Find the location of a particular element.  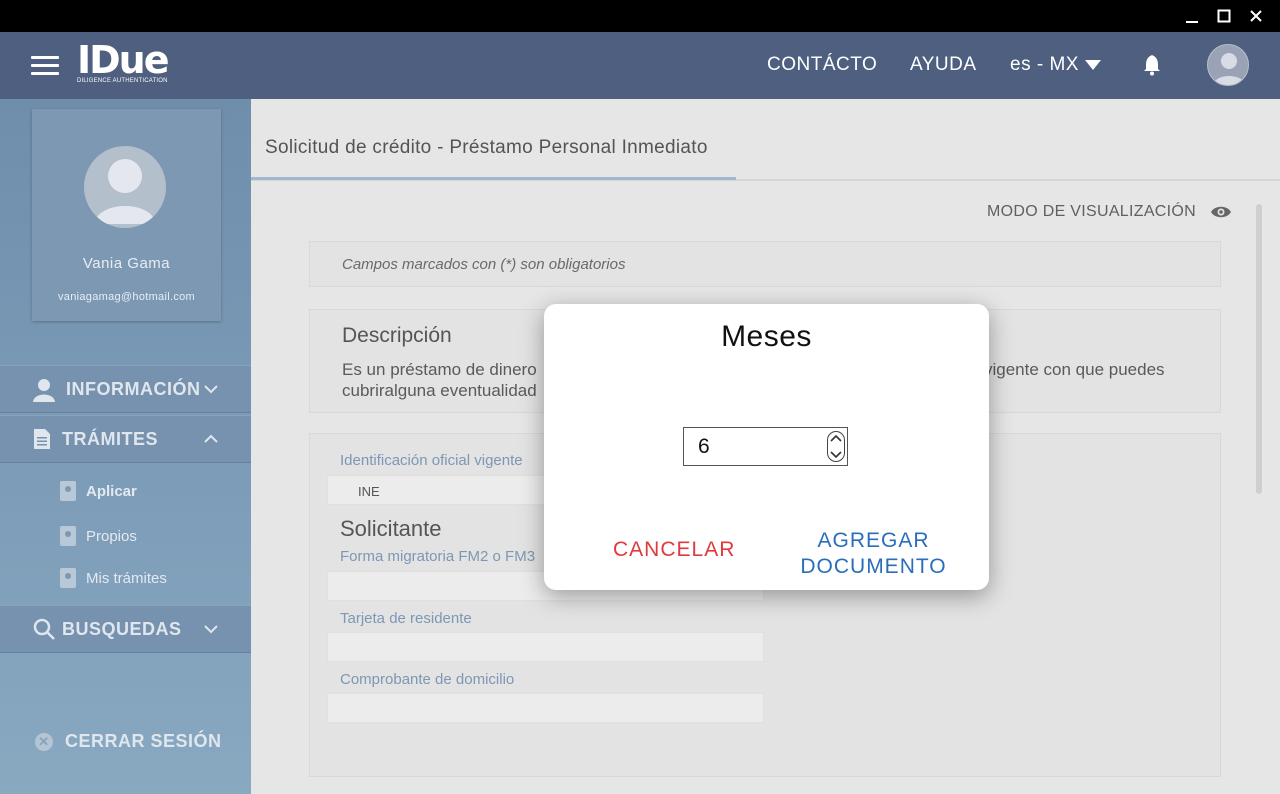

required-note: Campos marcados con (*) son obligatorios is located at coordinates (484, 264).